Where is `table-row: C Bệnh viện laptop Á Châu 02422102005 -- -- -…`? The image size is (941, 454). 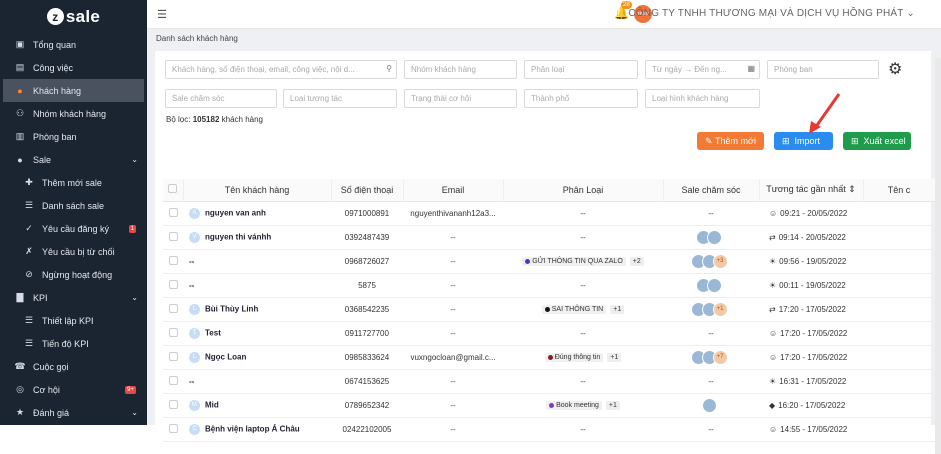
table-row: C Bệnh viện laptop Á Châu 02422102005 -- -- -… is located at coordinates (549, 429).